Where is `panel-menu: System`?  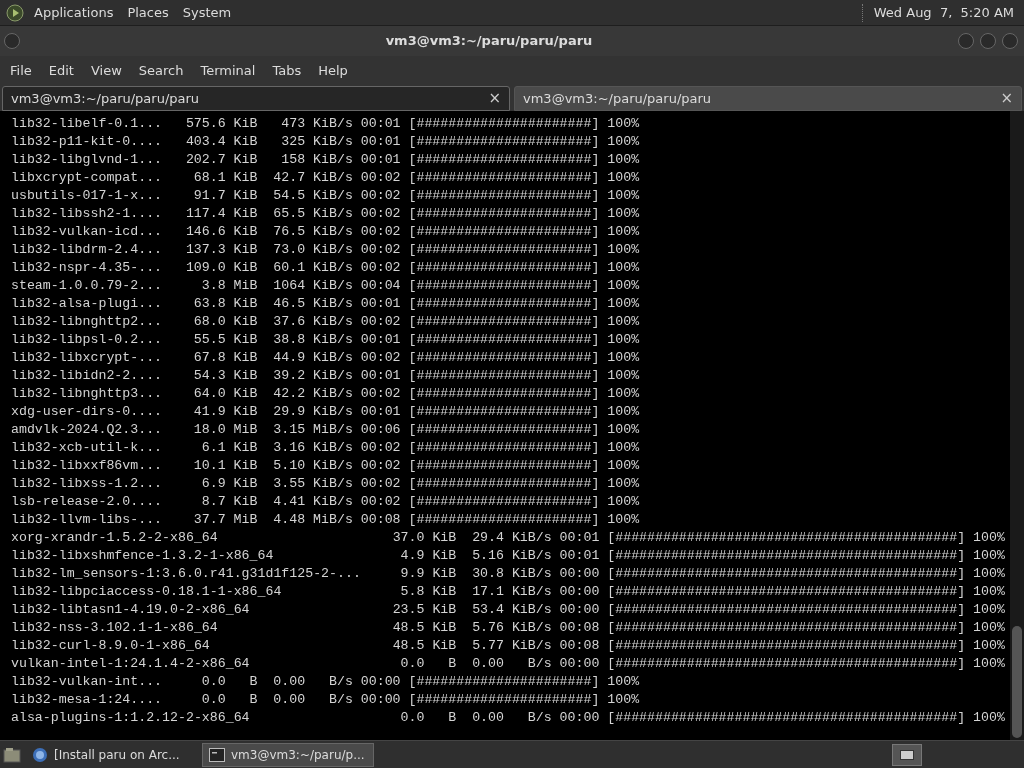
panel-menu: System is located at coordinates (207, 12).